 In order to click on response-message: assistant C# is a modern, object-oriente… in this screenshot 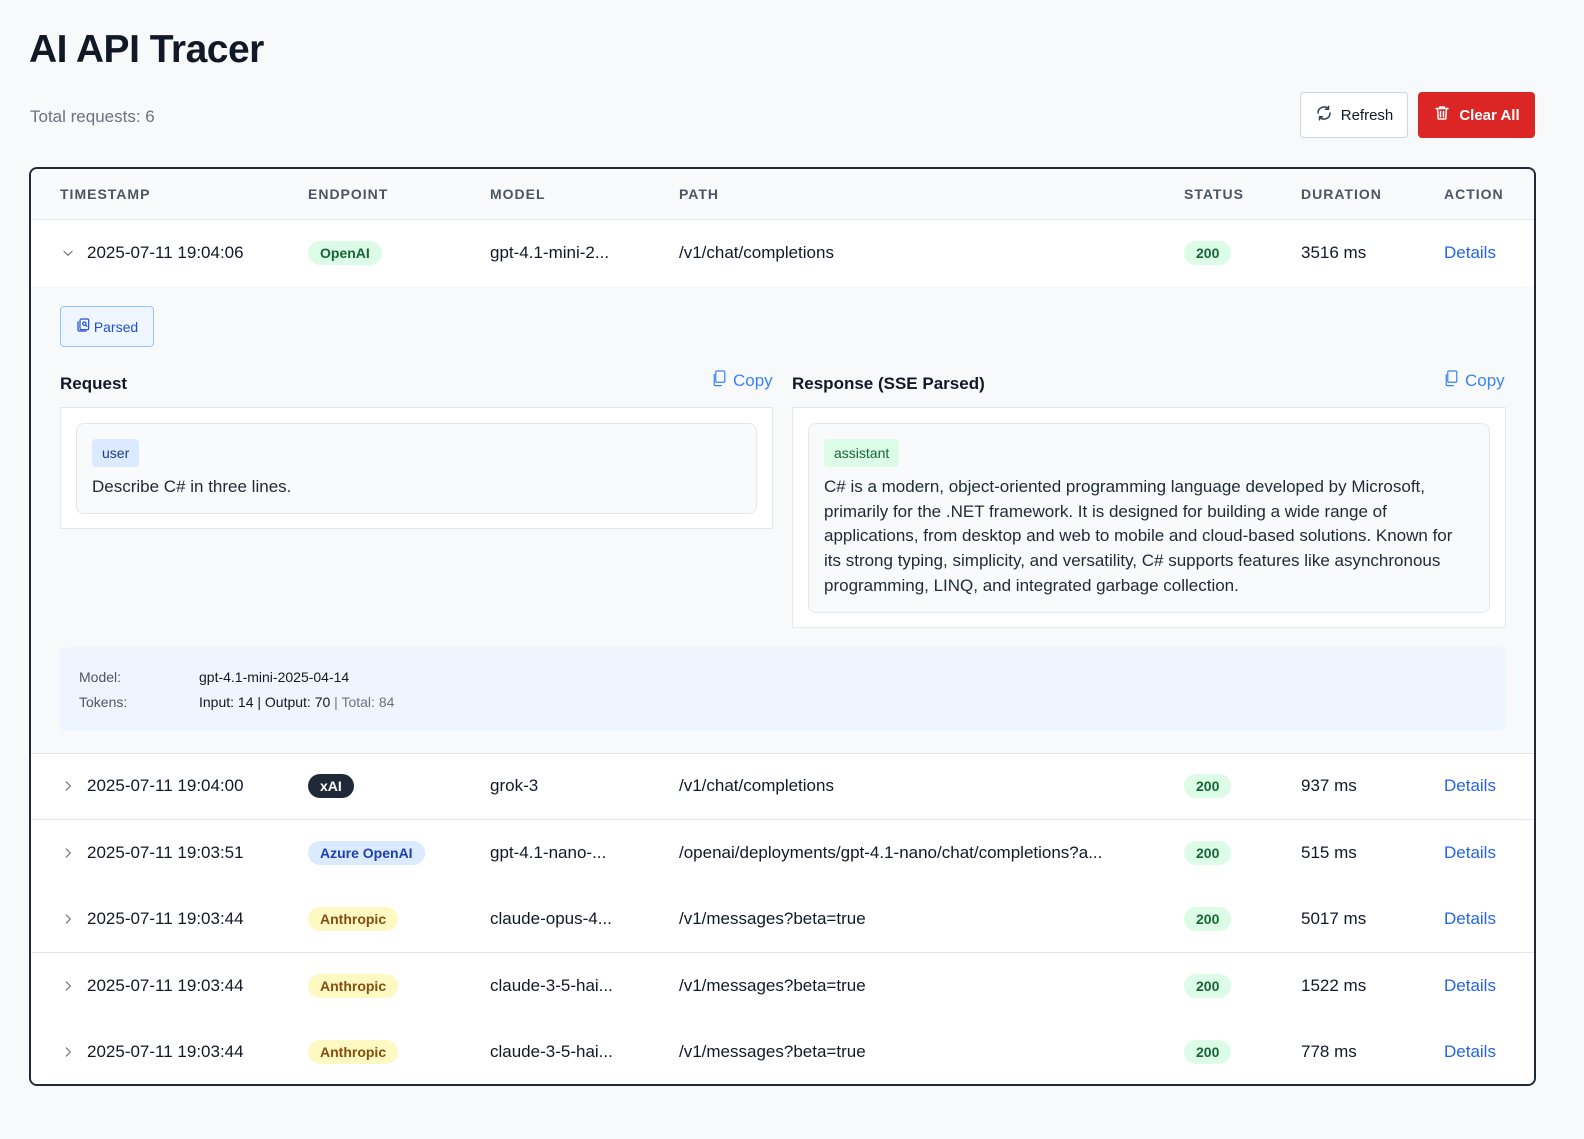, I will do `click(1149, 518)`.